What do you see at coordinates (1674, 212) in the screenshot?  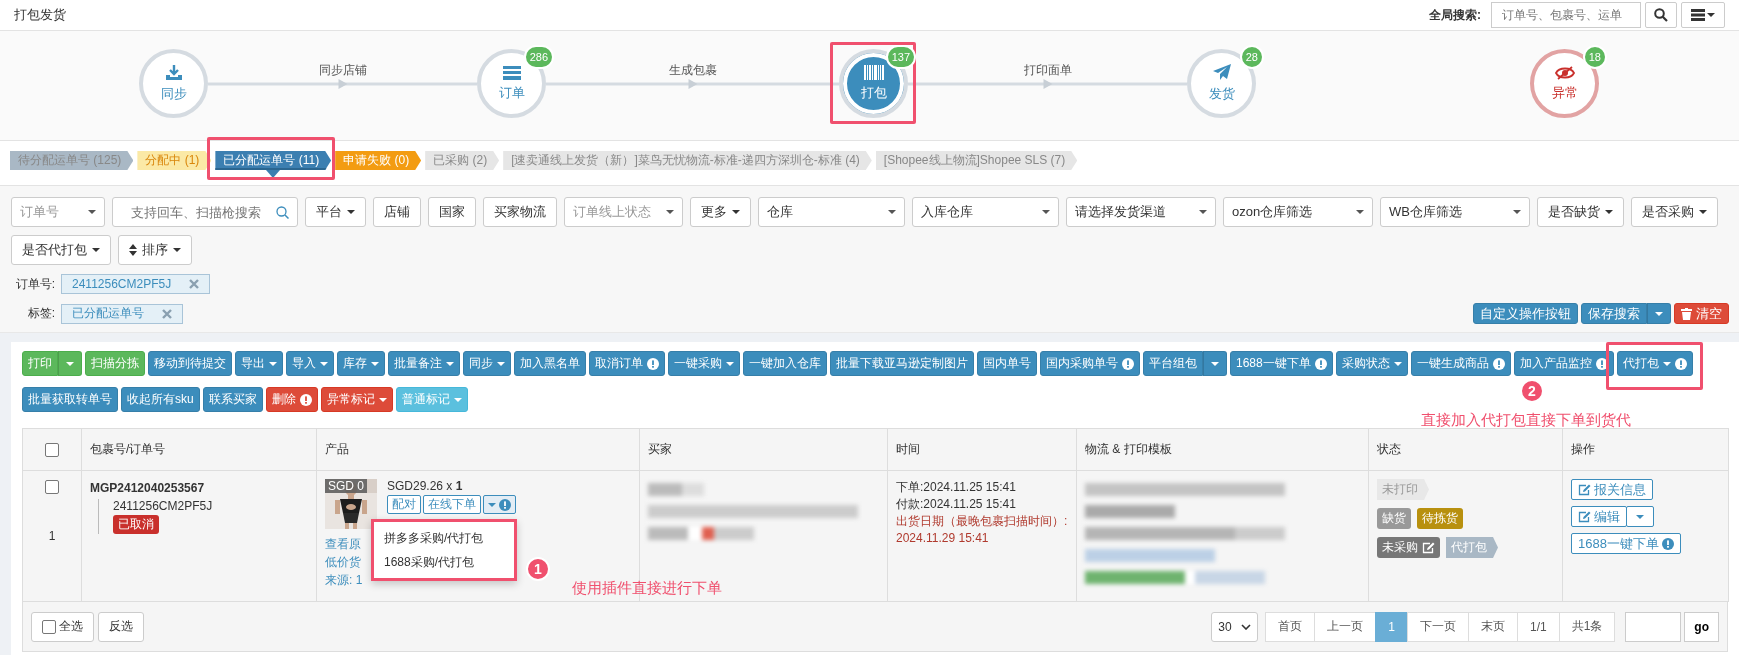 I see `dropdown-button: 是否采购` at bounding box center [1674, 212].